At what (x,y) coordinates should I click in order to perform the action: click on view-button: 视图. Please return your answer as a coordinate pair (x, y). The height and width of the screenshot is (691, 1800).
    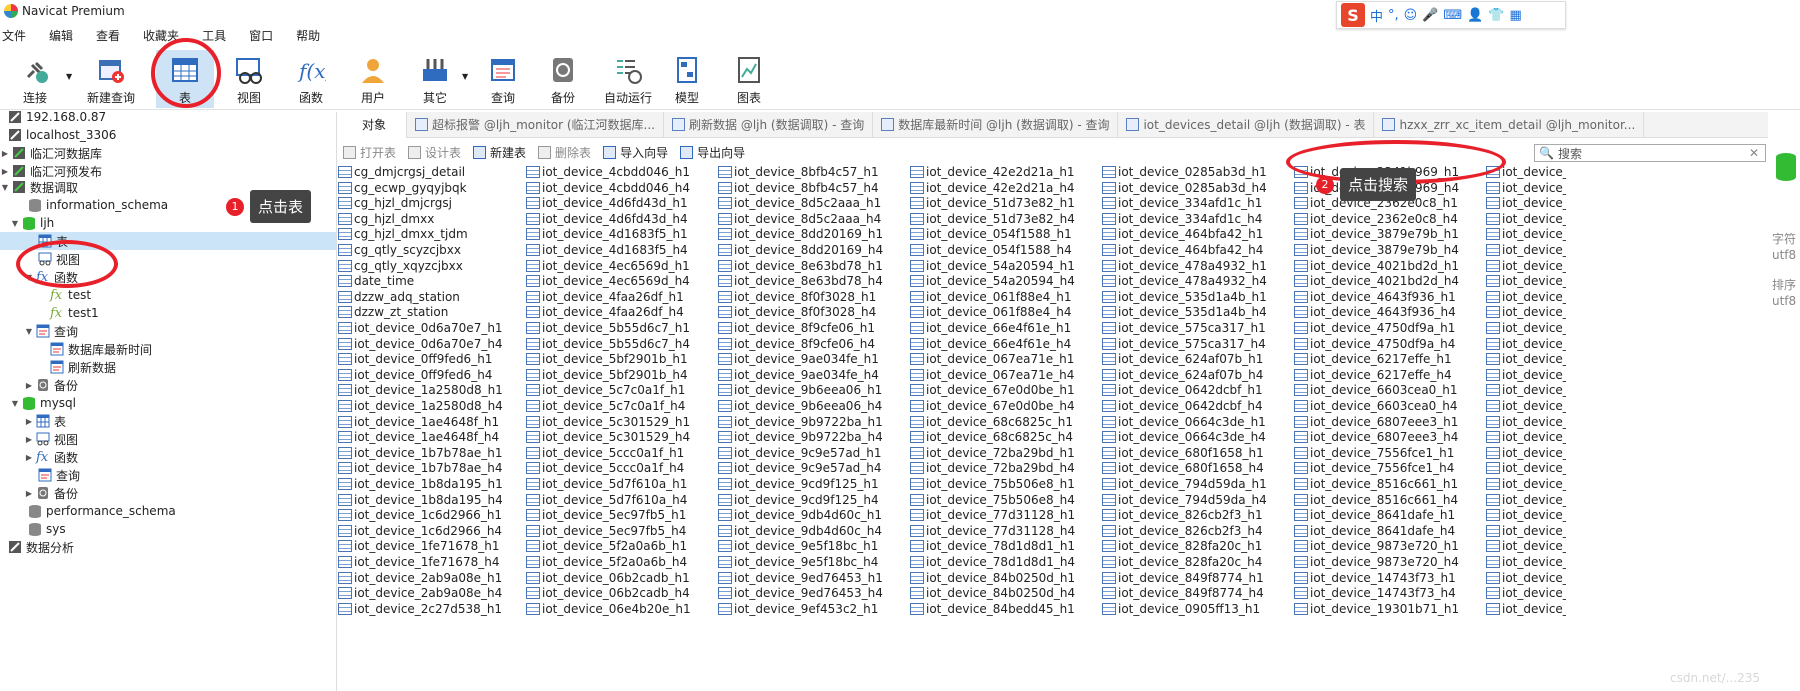
    Looking at the image, I should click on (249, 79).